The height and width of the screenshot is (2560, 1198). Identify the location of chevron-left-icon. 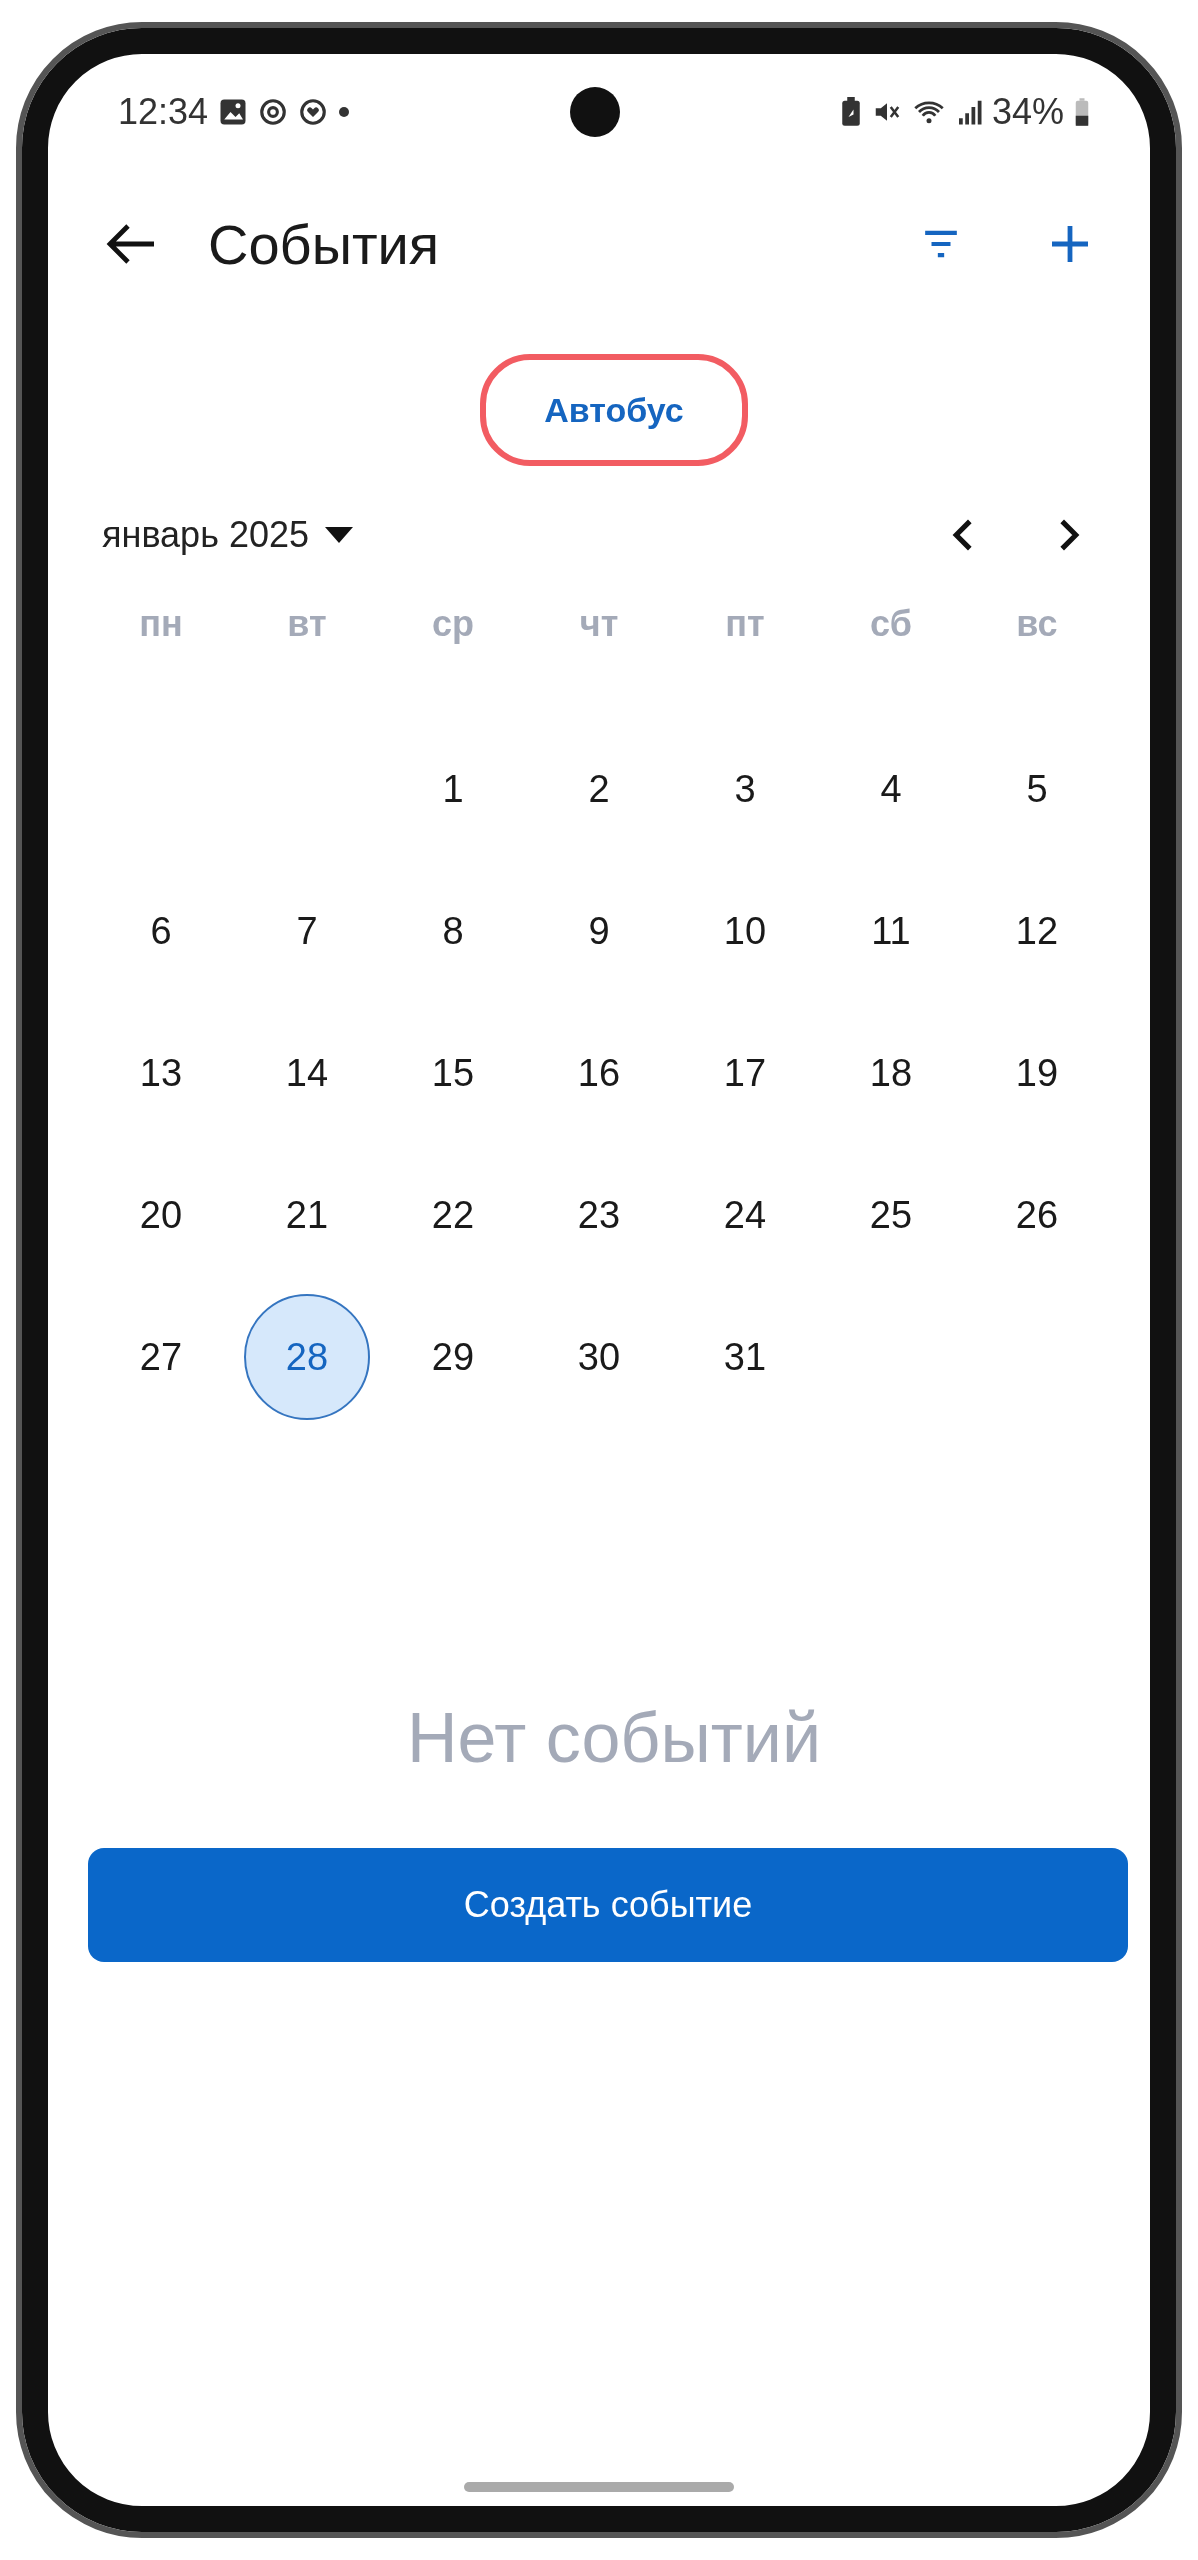
(963, 535).